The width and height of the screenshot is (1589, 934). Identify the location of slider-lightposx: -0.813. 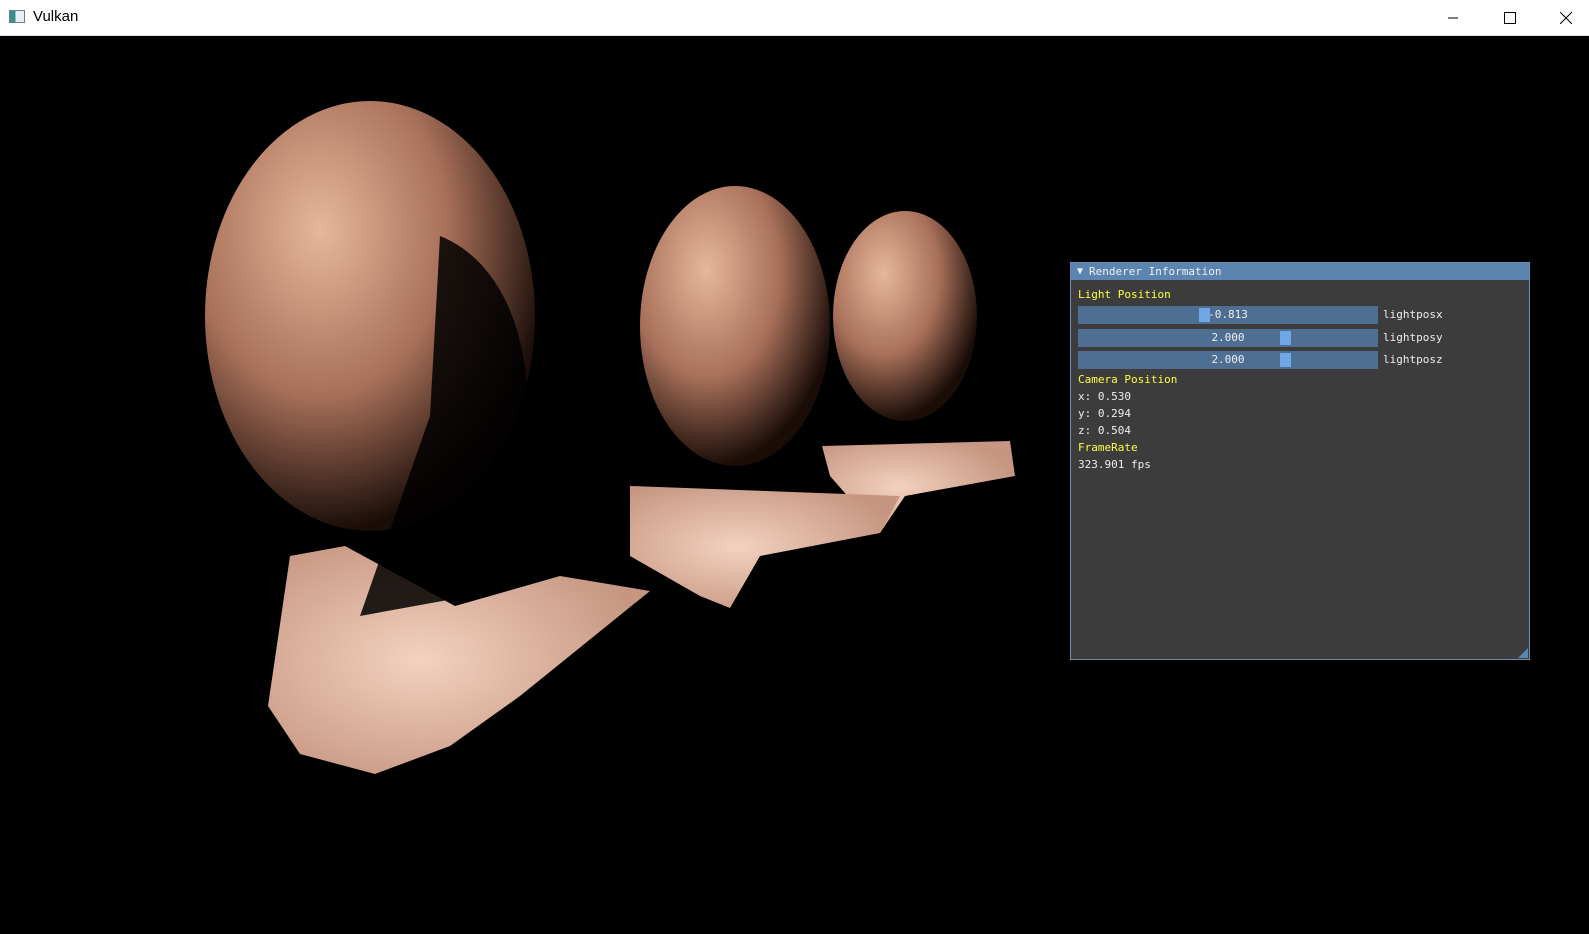
(1228, 315).